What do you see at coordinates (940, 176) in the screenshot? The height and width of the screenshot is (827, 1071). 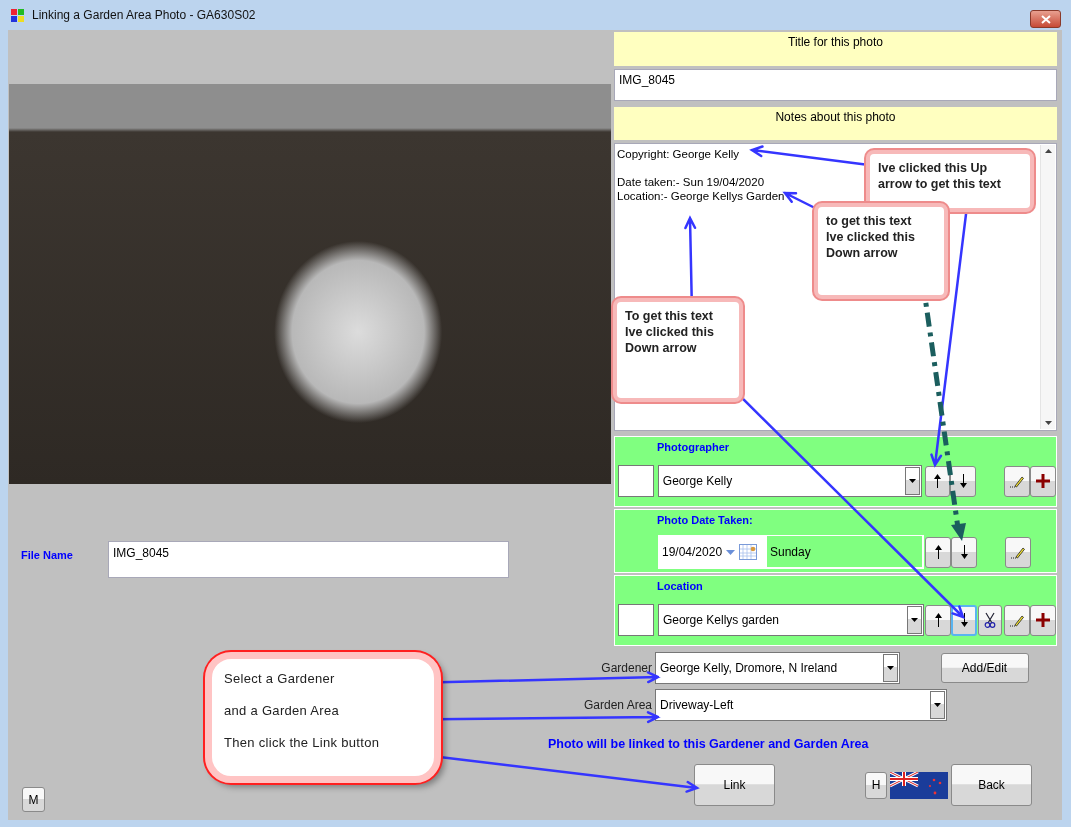 I see `callout-text: Ive clicked this Up arrow to get this text` at bounding box center [940, 176].